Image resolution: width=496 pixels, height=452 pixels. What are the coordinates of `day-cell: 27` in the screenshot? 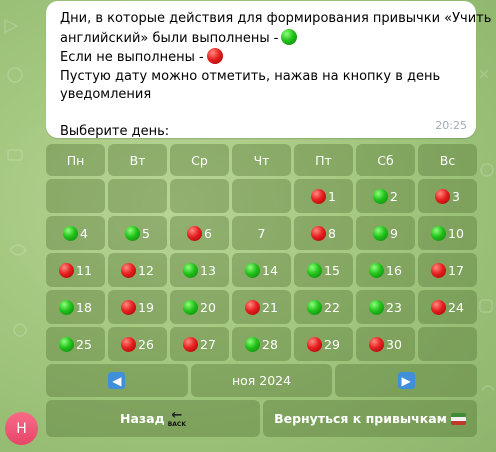 It's located at (199, 344).